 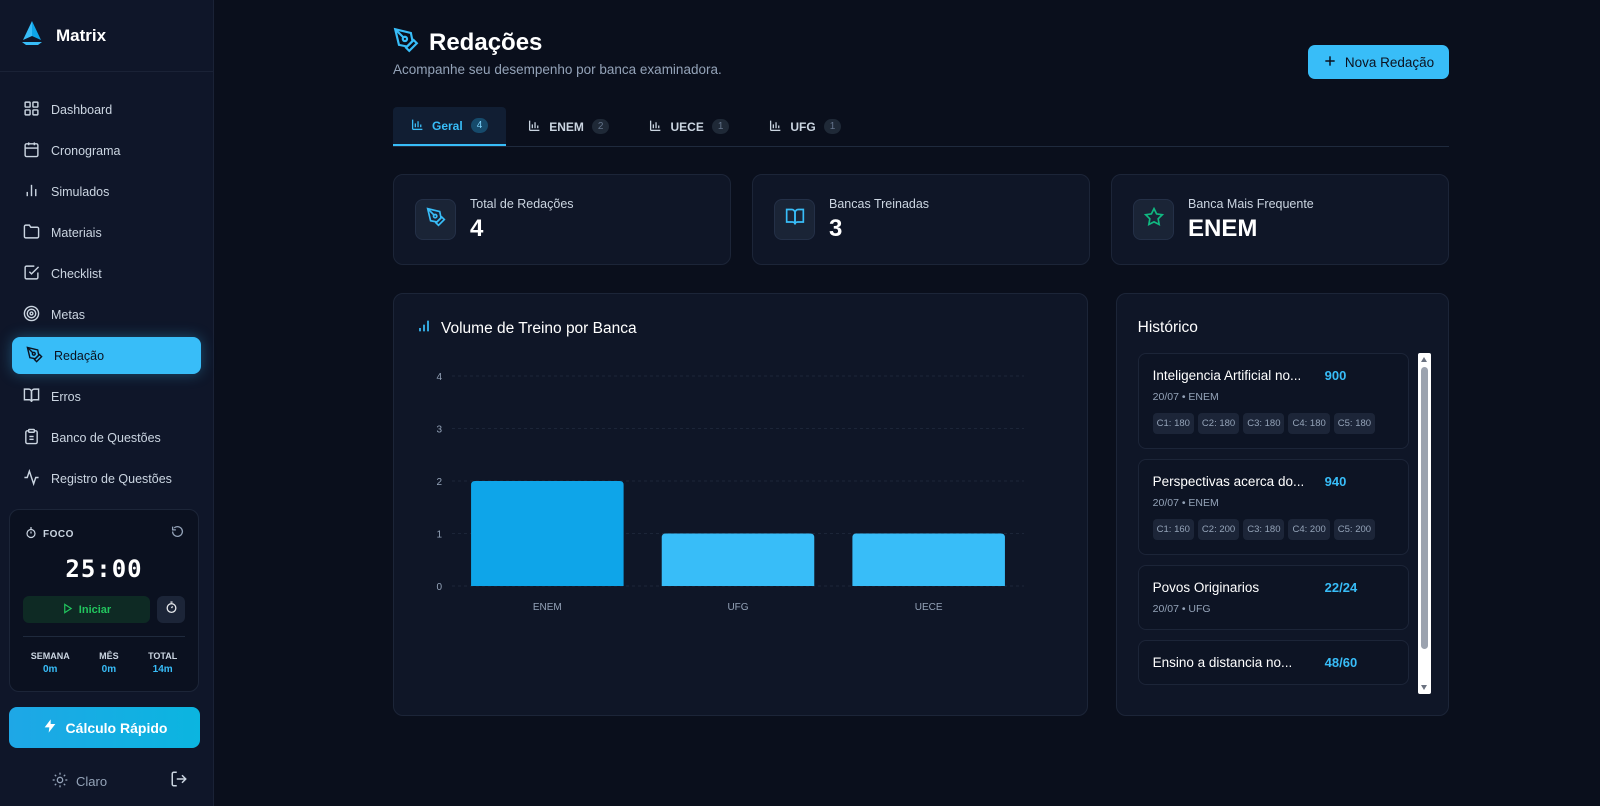 What do you see at coordinates (1354, 423) in the screenshot?
I see `competence-chip: C5: 180` at bounding box center [1354, 423].